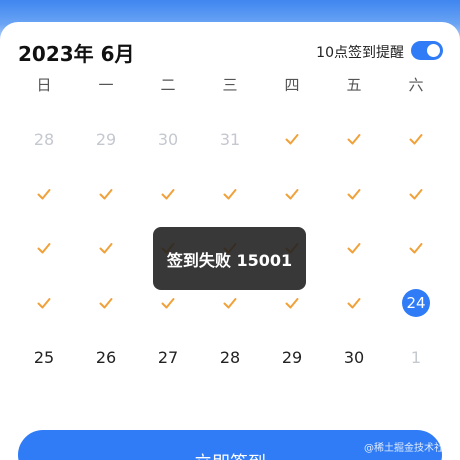  Describe the element at coordinates (229, 258) in the screenshot. I see `error-toast: 签到失败 15001` at that location.